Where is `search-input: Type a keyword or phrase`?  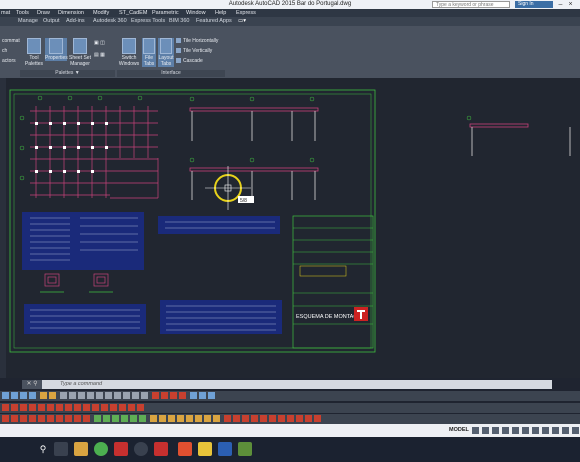
search-input: Type a keyword or phrase is located at coordinates (471, 4).